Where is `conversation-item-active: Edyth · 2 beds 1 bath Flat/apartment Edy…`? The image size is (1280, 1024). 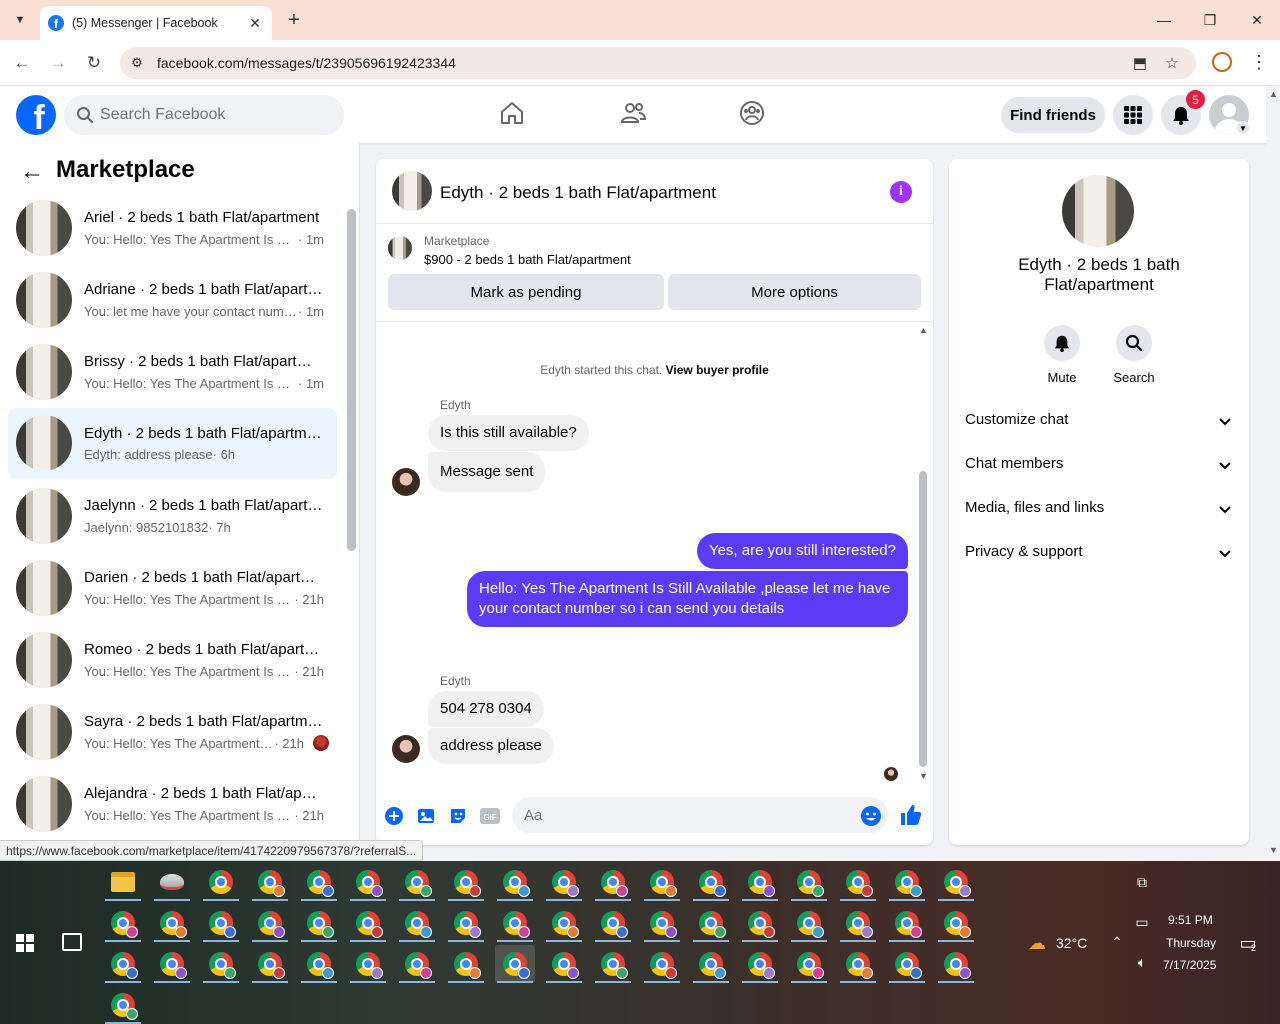
conversation-item-active: Edyth · 2 beds 1 bath Flat/apartment Edy… is located at coordinates (172, 443).